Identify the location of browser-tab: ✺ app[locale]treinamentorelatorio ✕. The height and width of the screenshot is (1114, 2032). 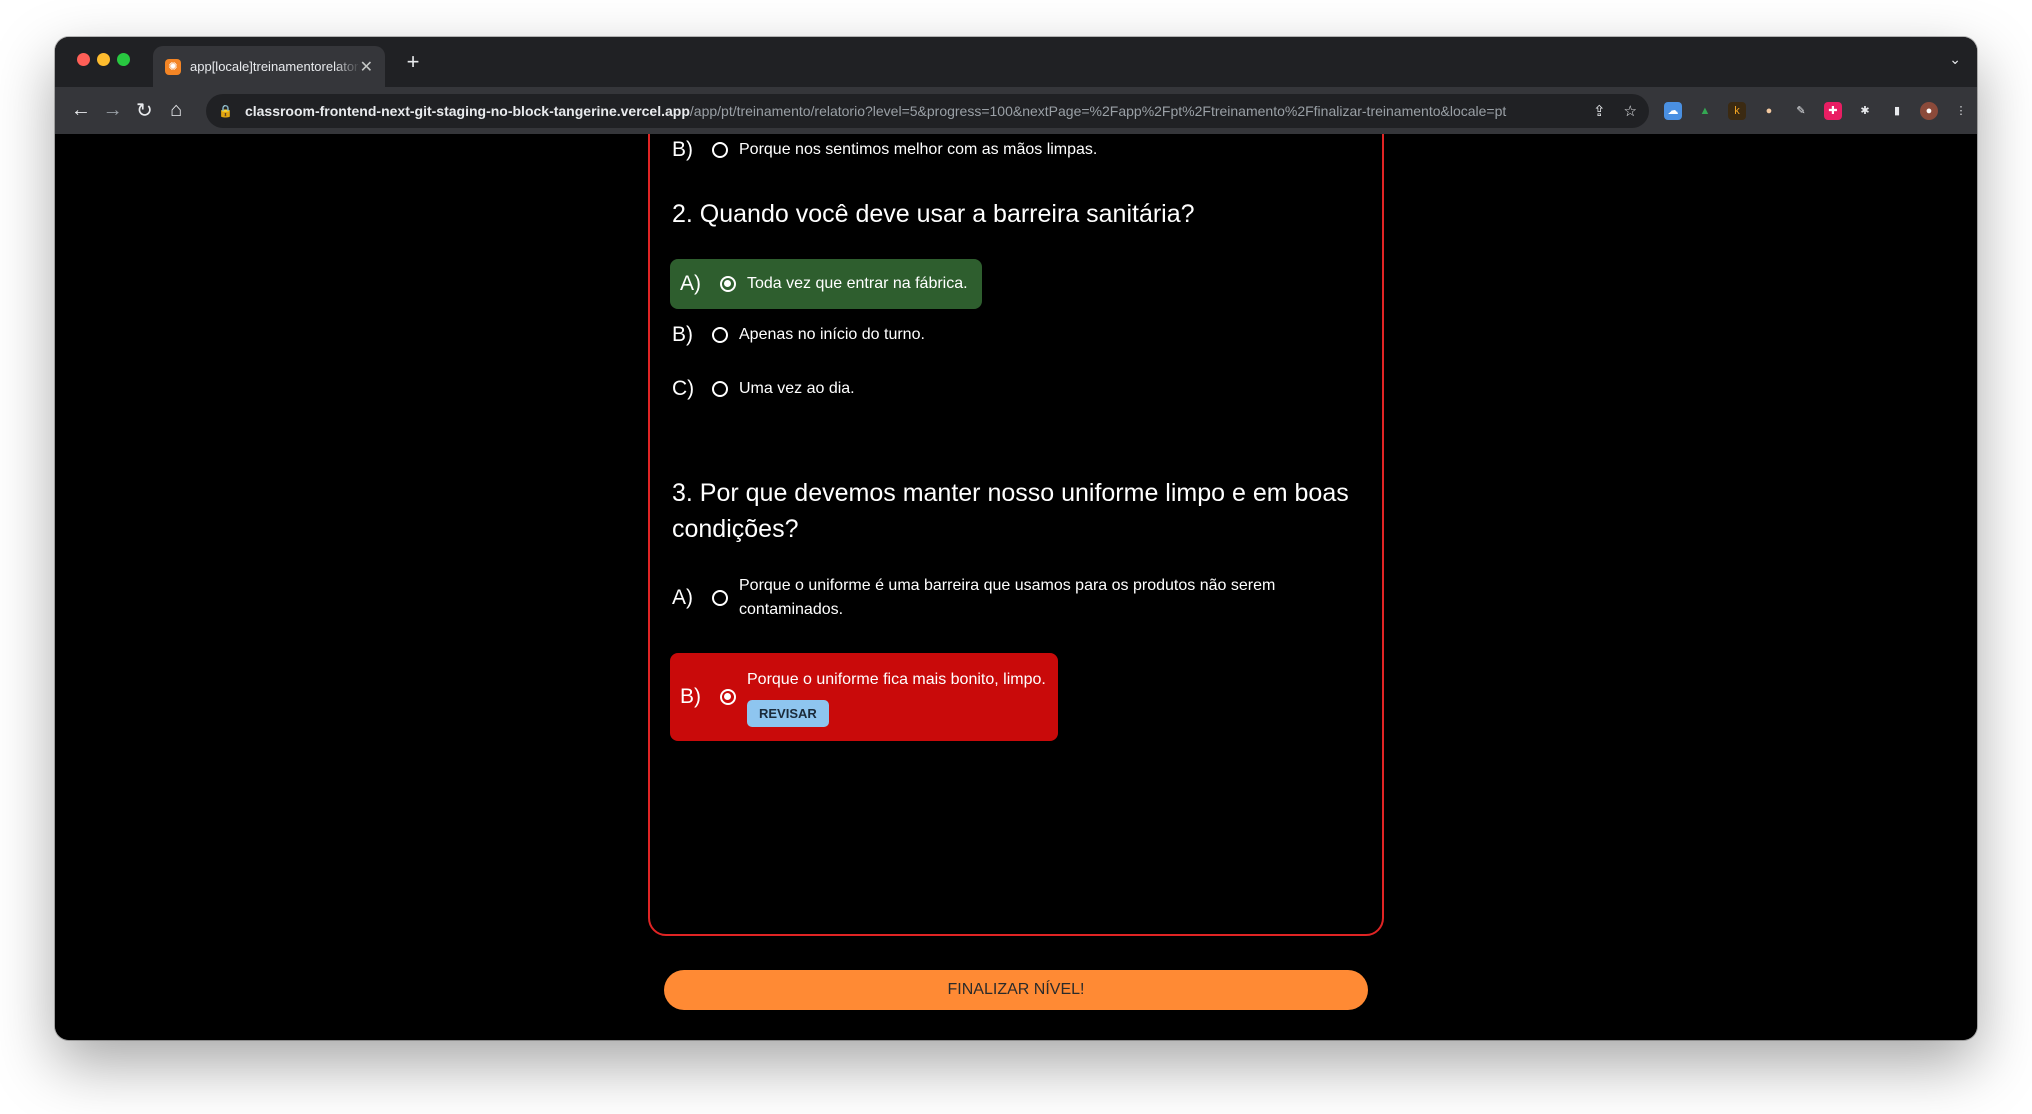
(269, 66).